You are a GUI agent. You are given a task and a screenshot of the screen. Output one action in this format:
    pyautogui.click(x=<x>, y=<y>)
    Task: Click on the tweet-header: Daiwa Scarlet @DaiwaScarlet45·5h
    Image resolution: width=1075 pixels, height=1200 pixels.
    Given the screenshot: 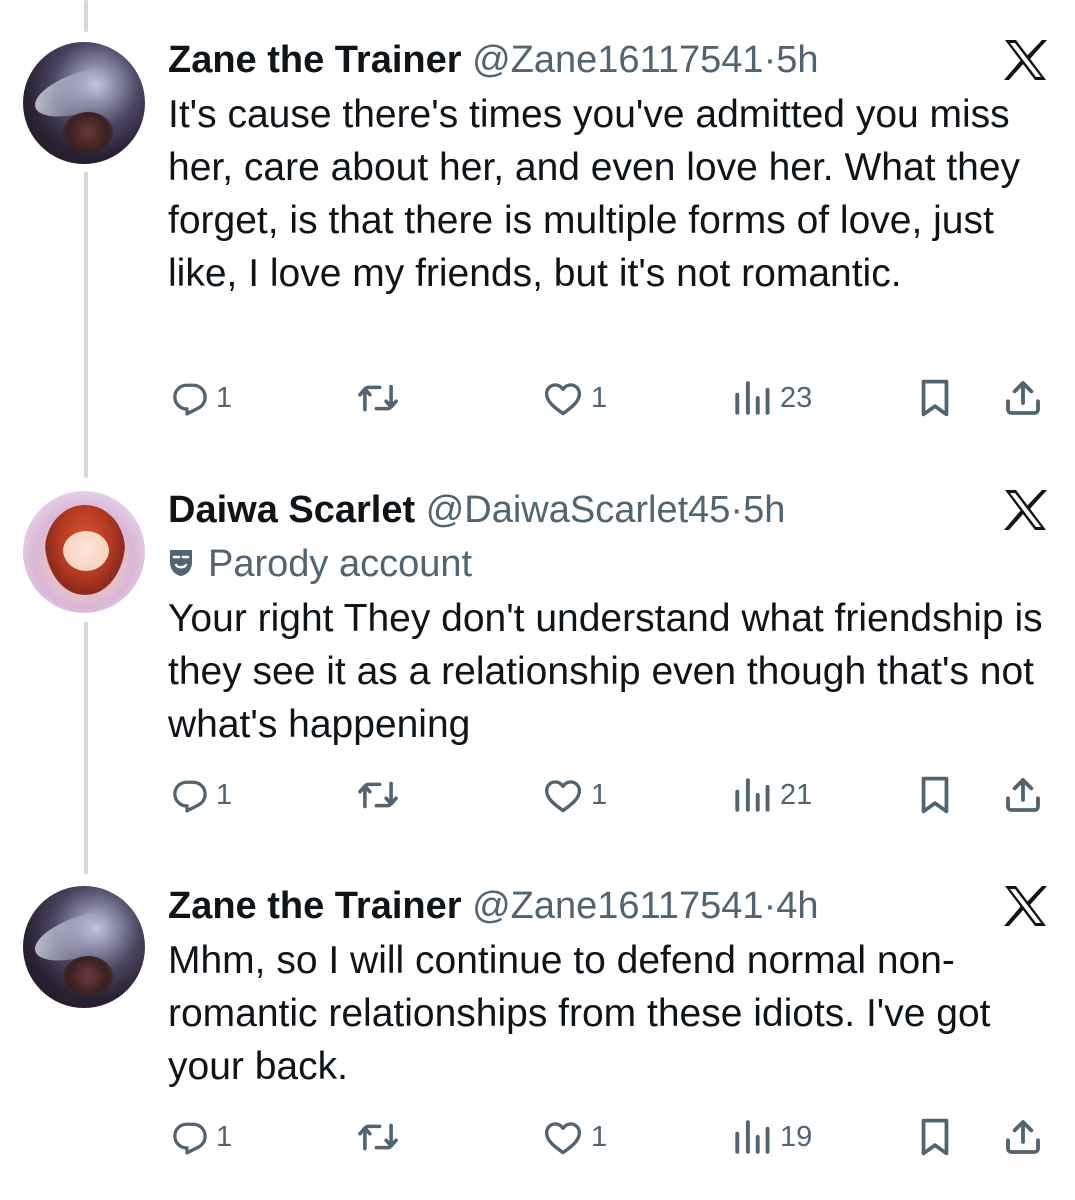 What is the action you would take?
    pyautogui.click(x=476, y=510)
    